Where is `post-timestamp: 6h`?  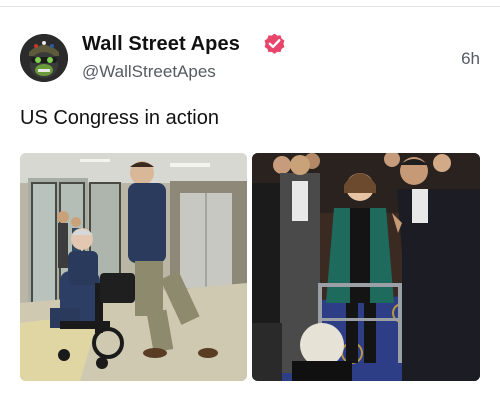 post-timestamp: 6h is located at coordinates (470, 59).